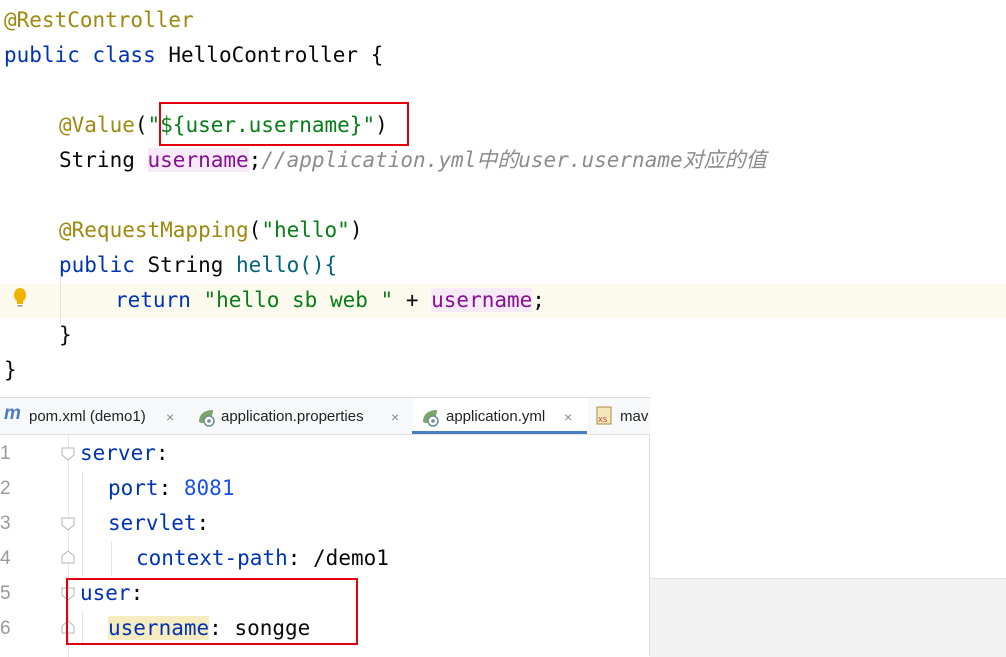 Image resolution: width=1006 pixels, height=657 pixels. I want to click on value-string: "hello", so click(305, 230).